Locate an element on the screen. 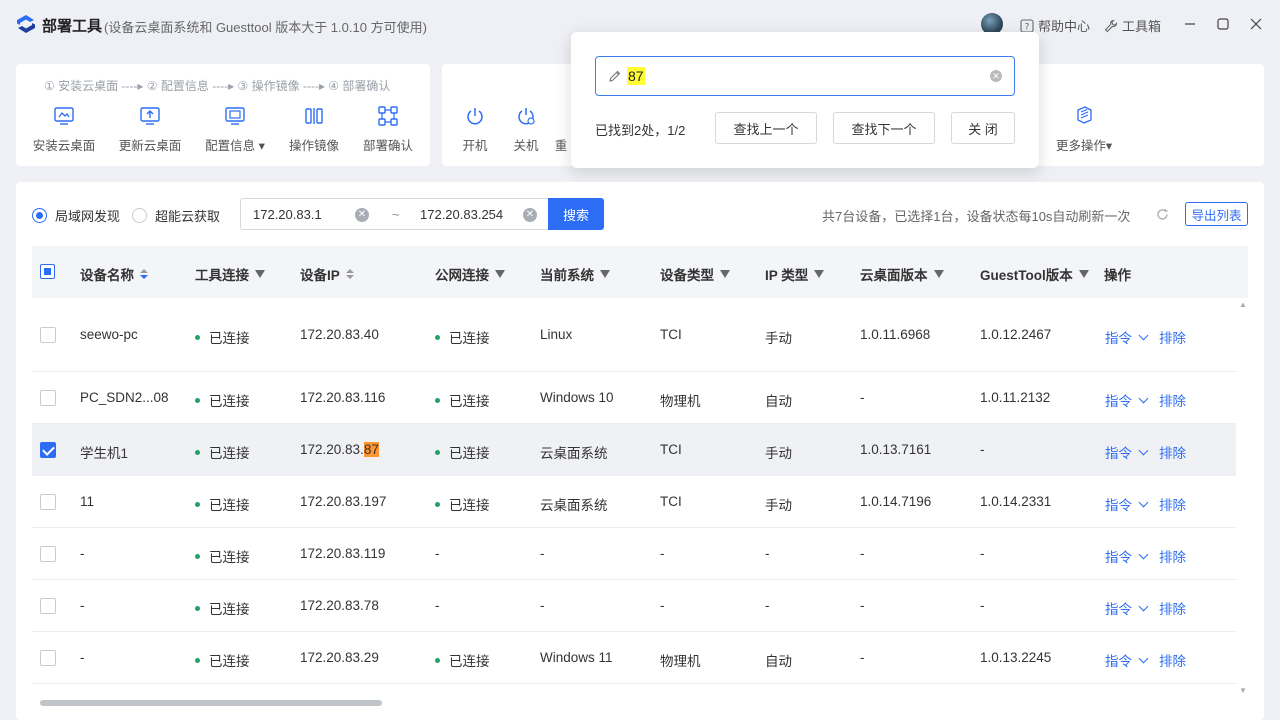  more-ops-button: 更多操作▾ is located at coordinates (1084, 129).